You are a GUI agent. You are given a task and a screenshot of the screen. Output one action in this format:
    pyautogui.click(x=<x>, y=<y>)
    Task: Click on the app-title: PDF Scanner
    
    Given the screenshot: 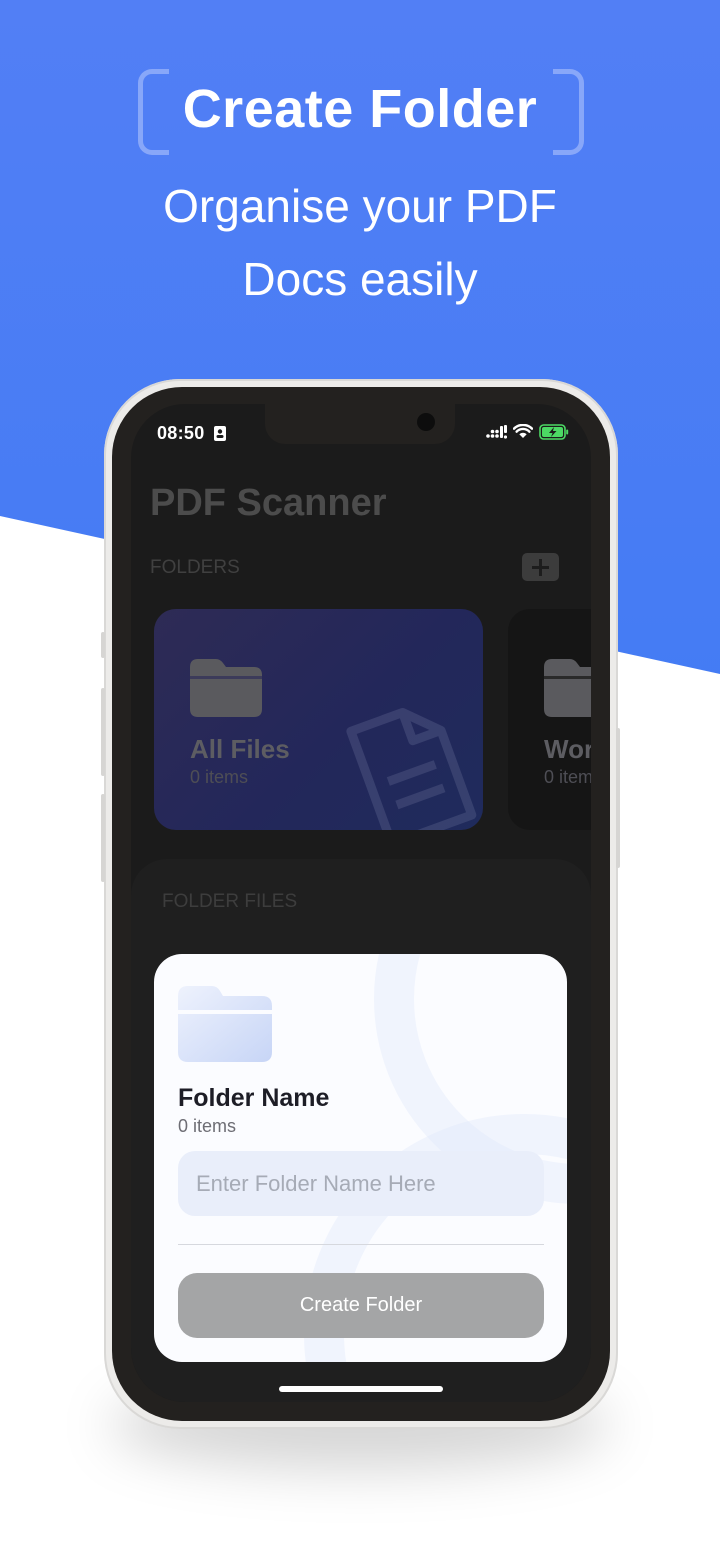 What is the action you would take?
    pyautogui.click(x=268, y=503)
    